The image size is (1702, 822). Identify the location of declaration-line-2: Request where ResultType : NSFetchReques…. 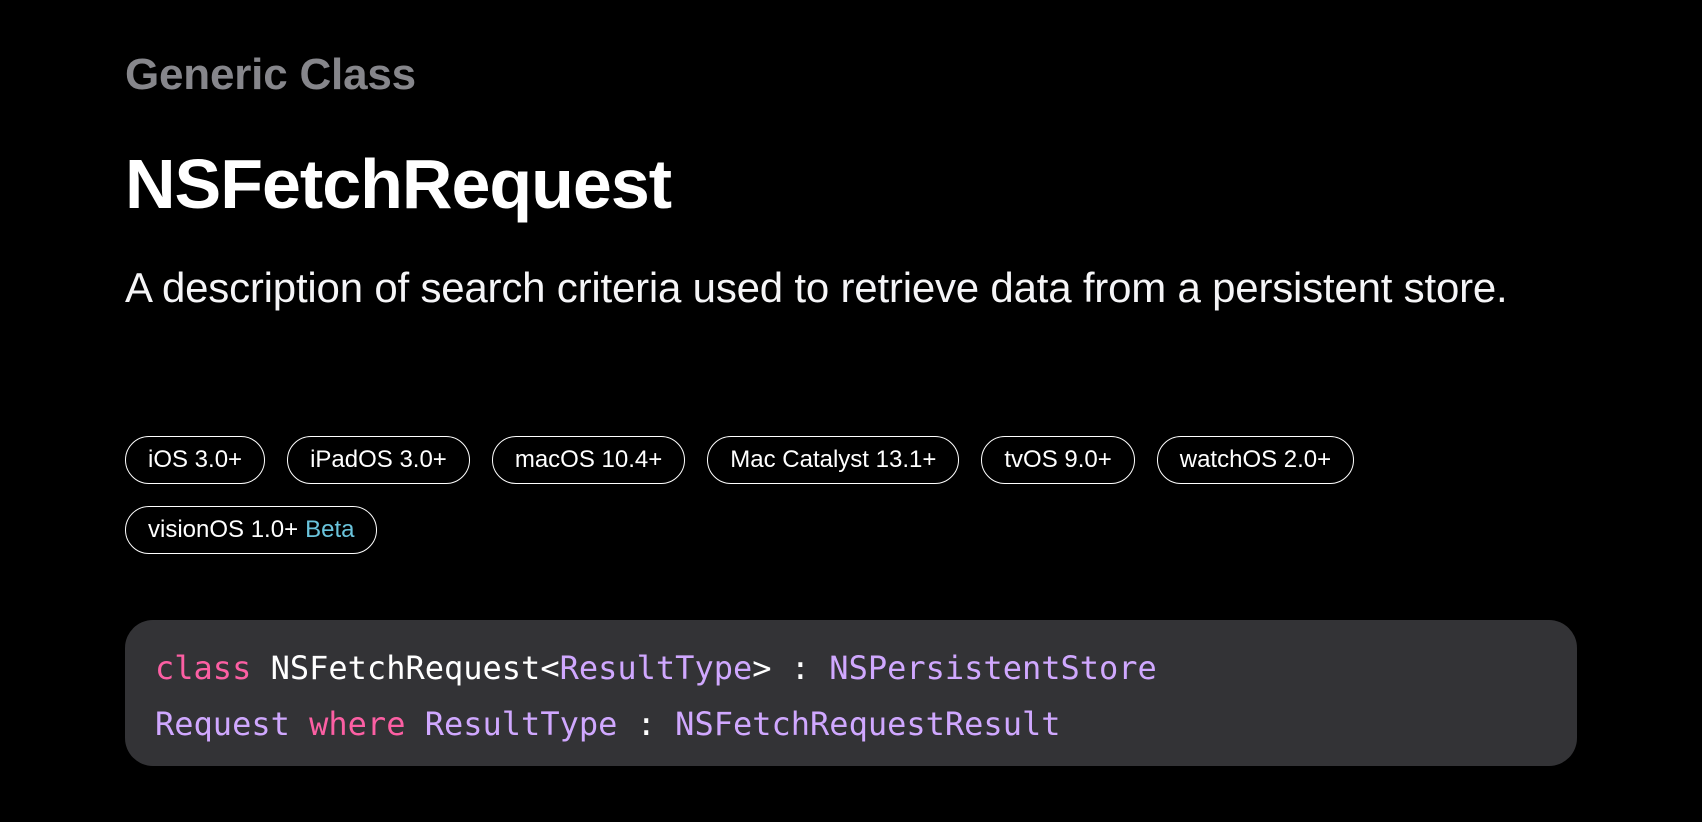
(851, 724).